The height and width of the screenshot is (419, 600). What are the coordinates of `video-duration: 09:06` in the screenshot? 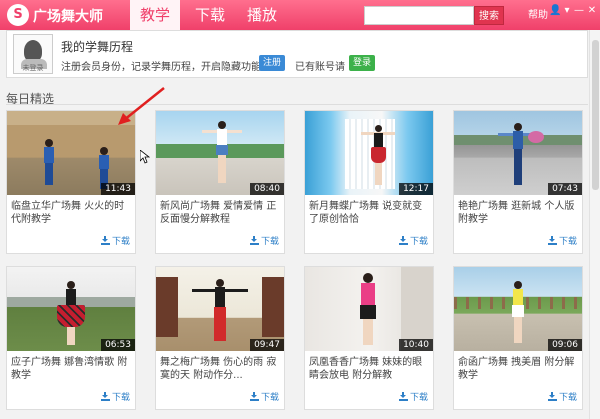 It's located at (565, 345).